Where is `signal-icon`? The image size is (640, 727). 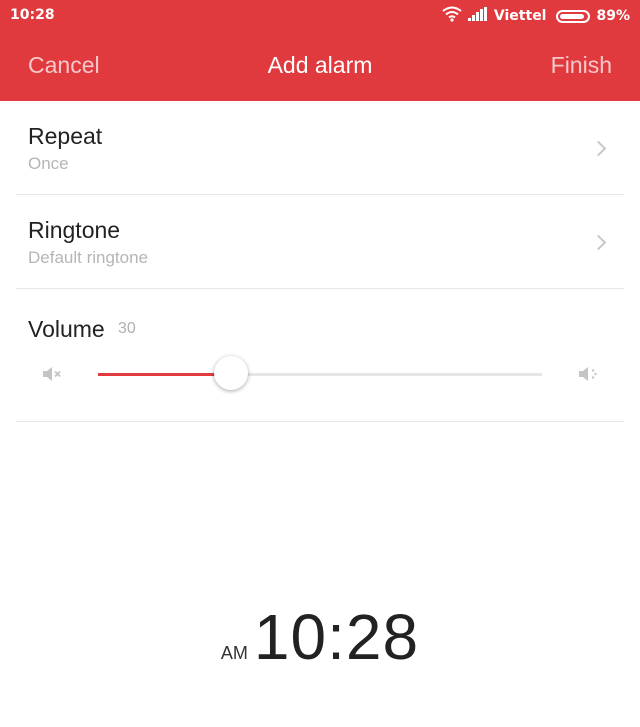 signal-icon is located at coordinates (477, 16).